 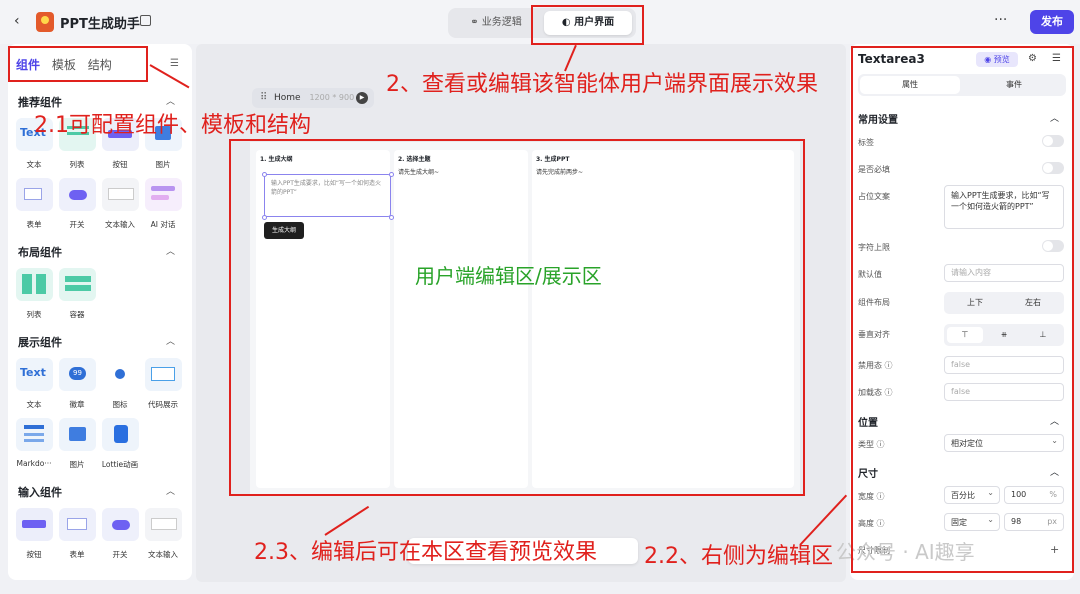 What do you see at coordinates (587, 25) in the screenshot?
I see `annotation-box-ui-tab` at bounding box center [587, 25].